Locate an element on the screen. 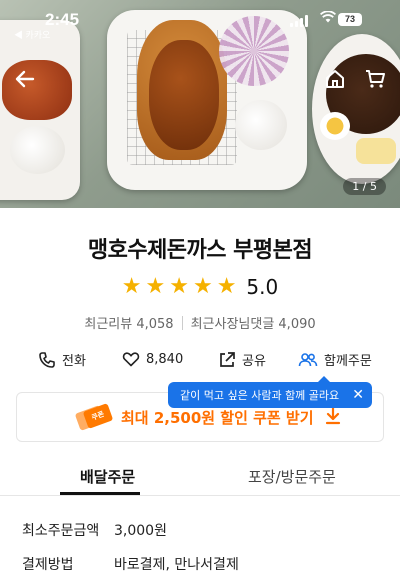 The height and width of the screenshot is (580, 400). cart-icon is located at coordinates (375, 79).